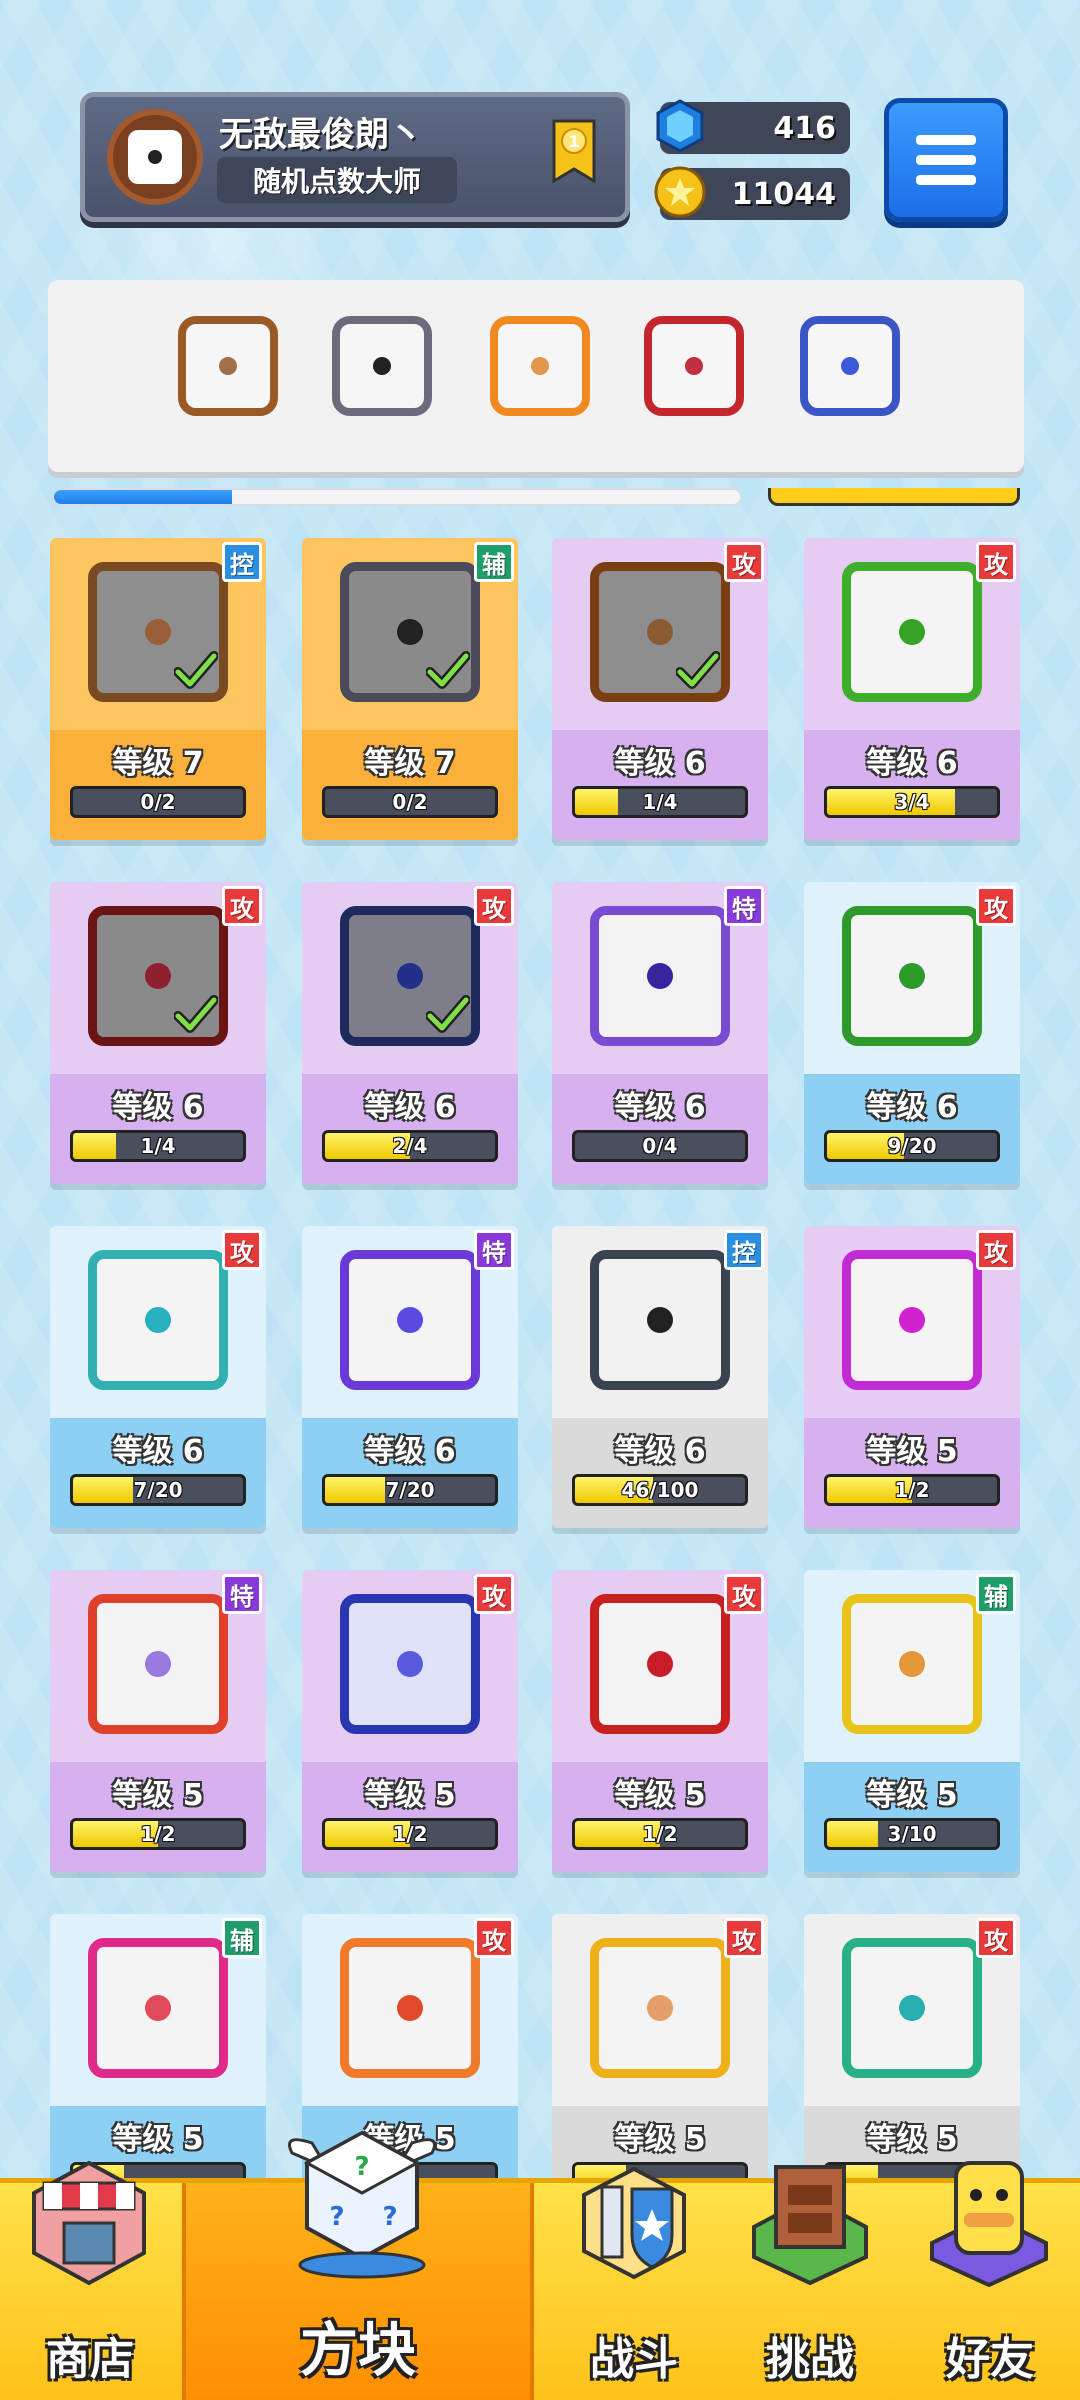  What do you see at coordinates (397, 497) in the screenshot?
I see `deck-progress-bar` at bounding box center [397, 497].